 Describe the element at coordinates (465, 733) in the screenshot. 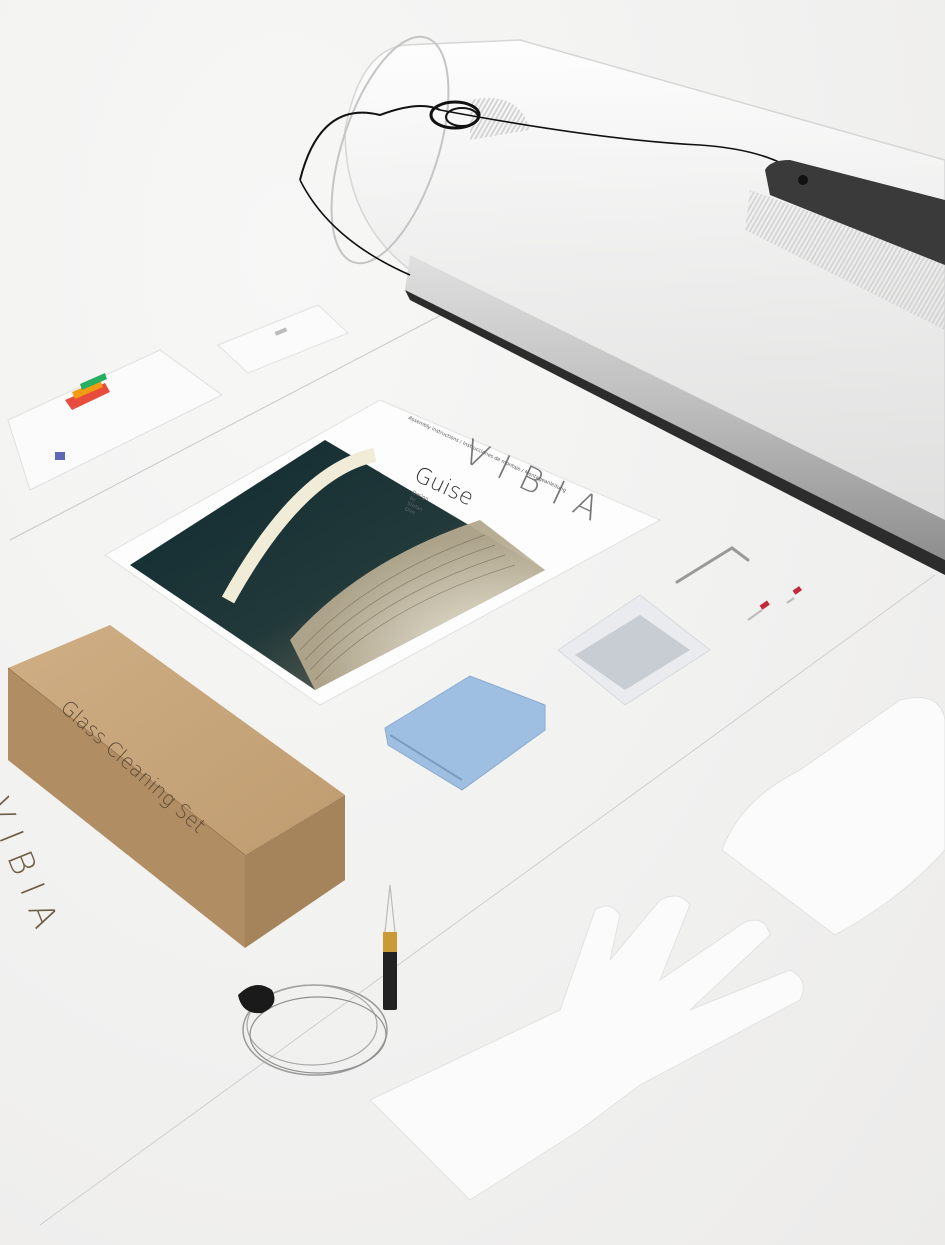

I see `microfiber-cloth-icon` at that location.